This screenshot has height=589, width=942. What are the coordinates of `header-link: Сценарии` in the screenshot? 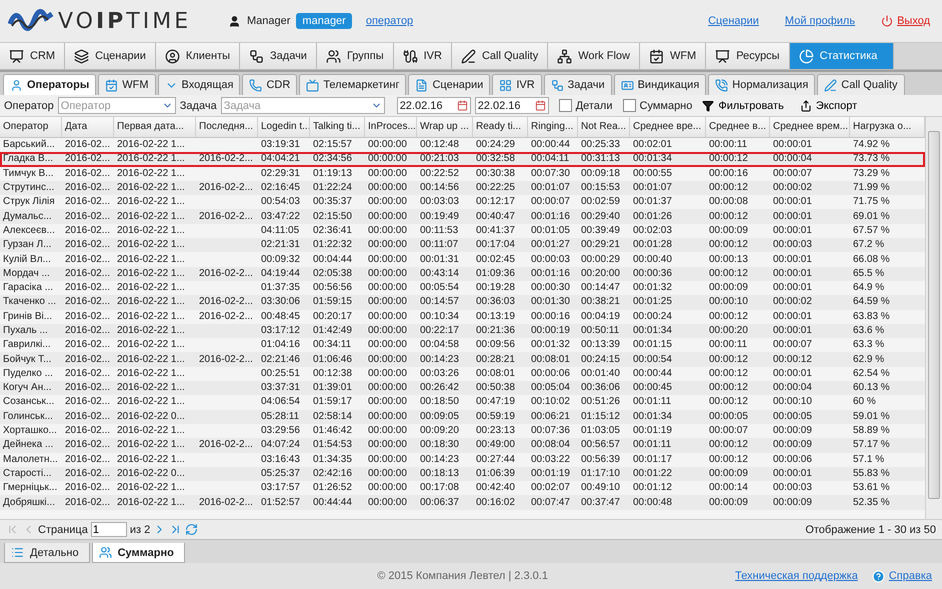 It's located at (733, 21).